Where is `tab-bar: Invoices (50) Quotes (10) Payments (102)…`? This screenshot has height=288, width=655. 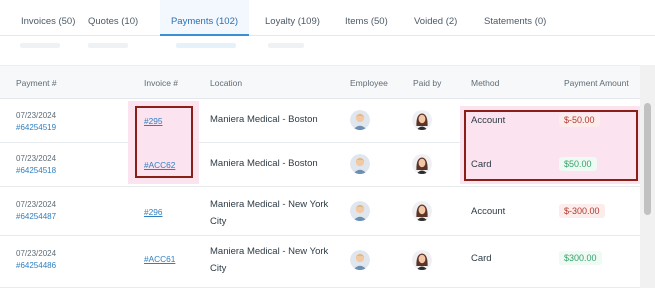 tab-bar: Invoices (50) Quotes (10) Payments (102)… is located at coordinates (327, 18).